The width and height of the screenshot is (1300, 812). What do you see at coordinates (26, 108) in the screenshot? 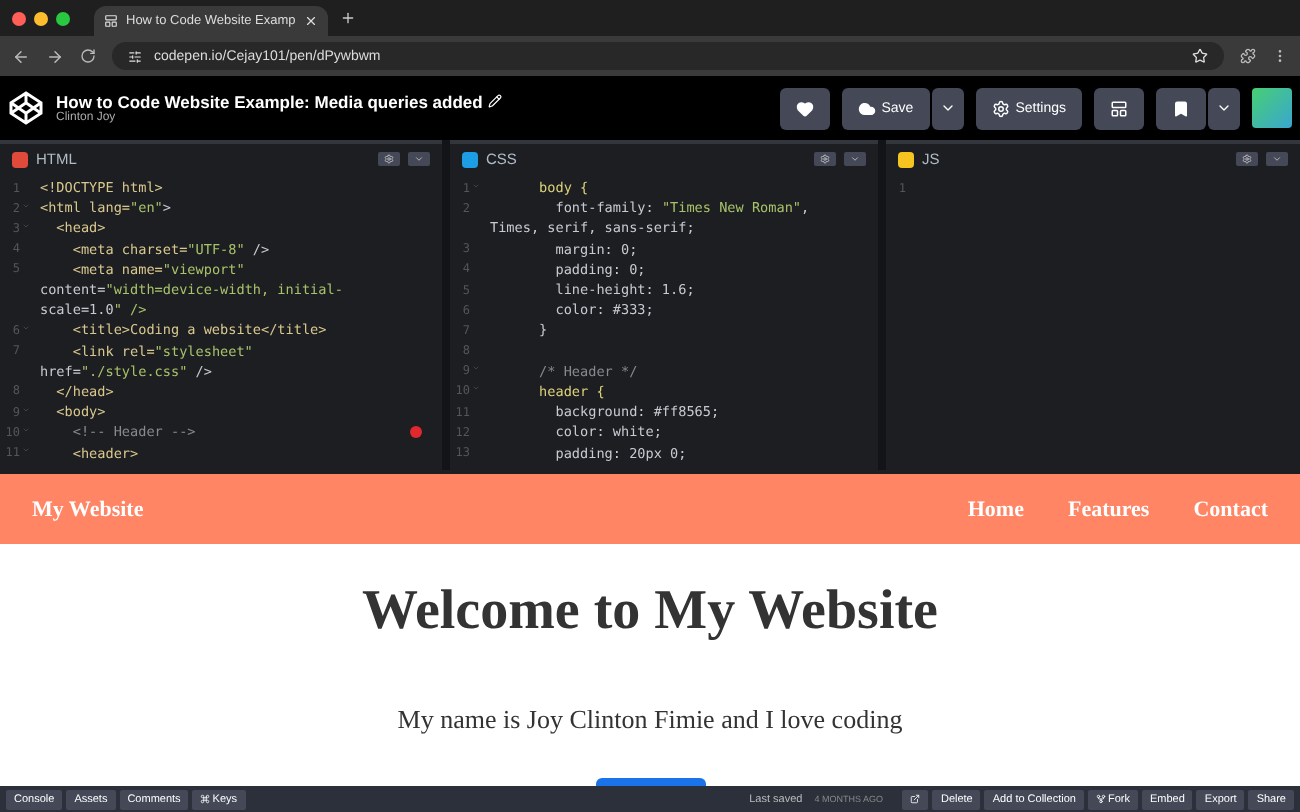
I see `codepen-logo-icon` at bounding box center [26, 108].